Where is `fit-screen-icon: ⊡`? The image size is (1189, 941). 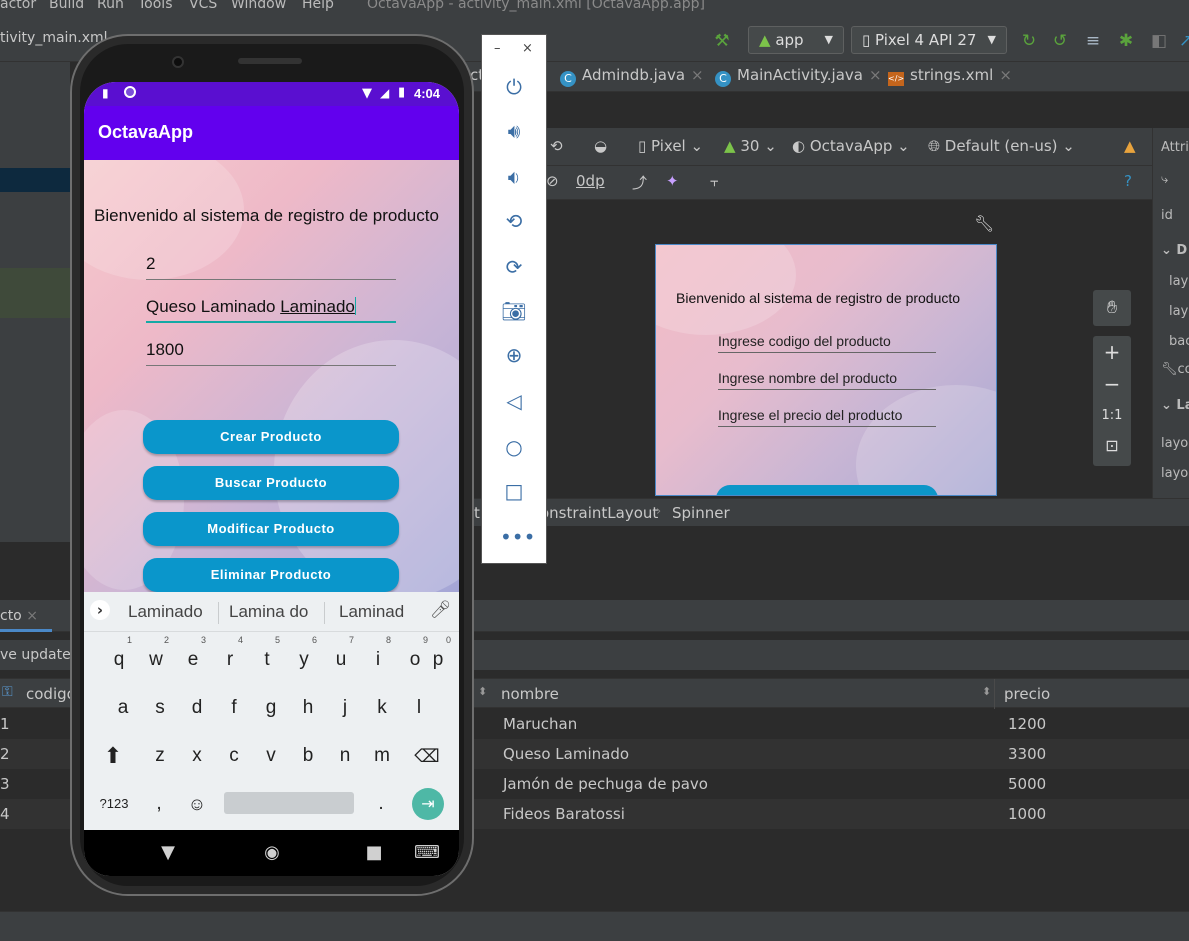 fit-screen-icon: ⊡ is located at coordinates (1112, 445).